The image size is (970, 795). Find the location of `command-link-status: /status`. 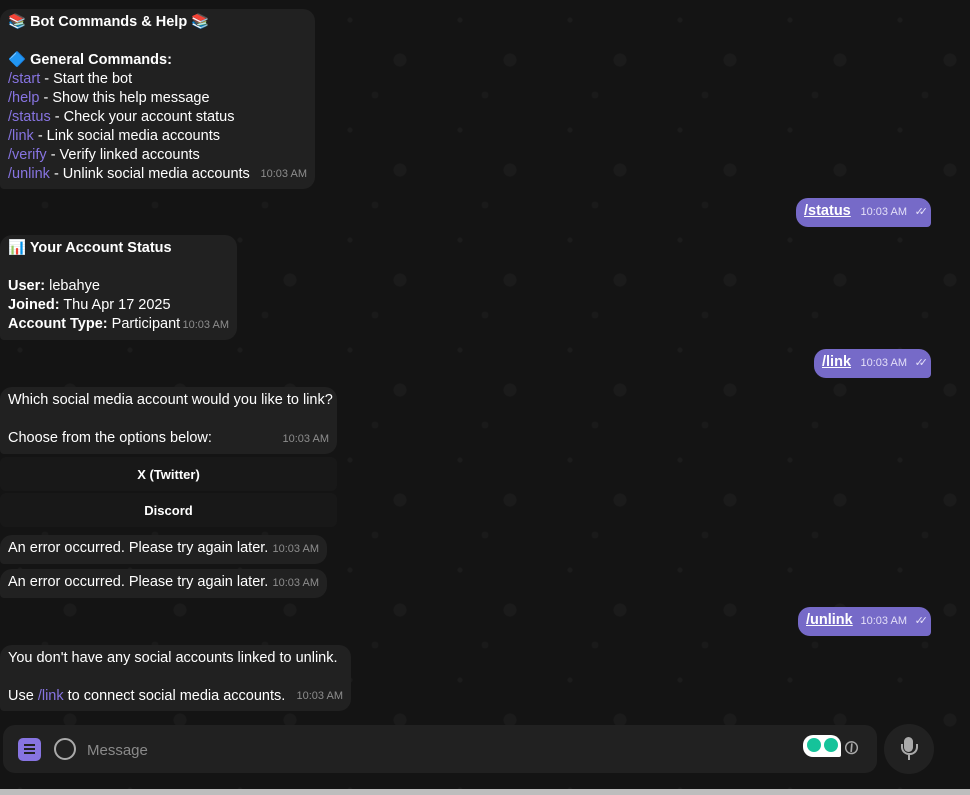

command-link-status: /status is located at coordinates (29, 117).